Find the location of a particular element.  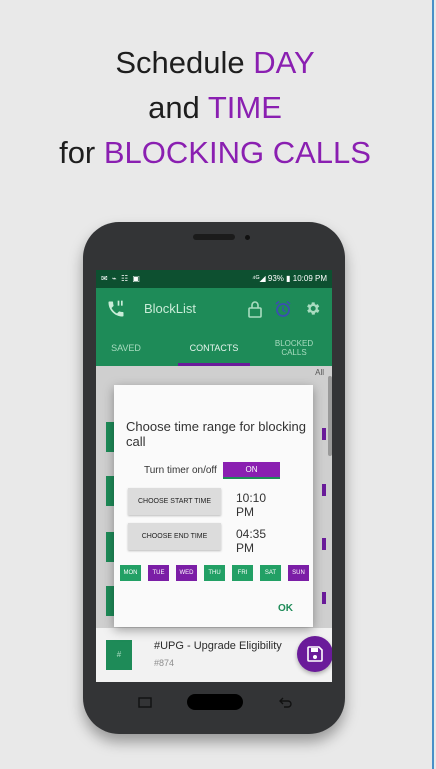

headline-line-2: and TIME is located at coordinates (215, 107).